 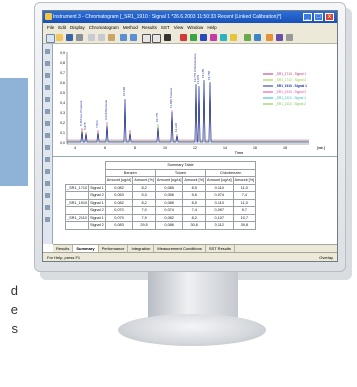 I want to click on menu-results: Results, so click(x=149, y=27).